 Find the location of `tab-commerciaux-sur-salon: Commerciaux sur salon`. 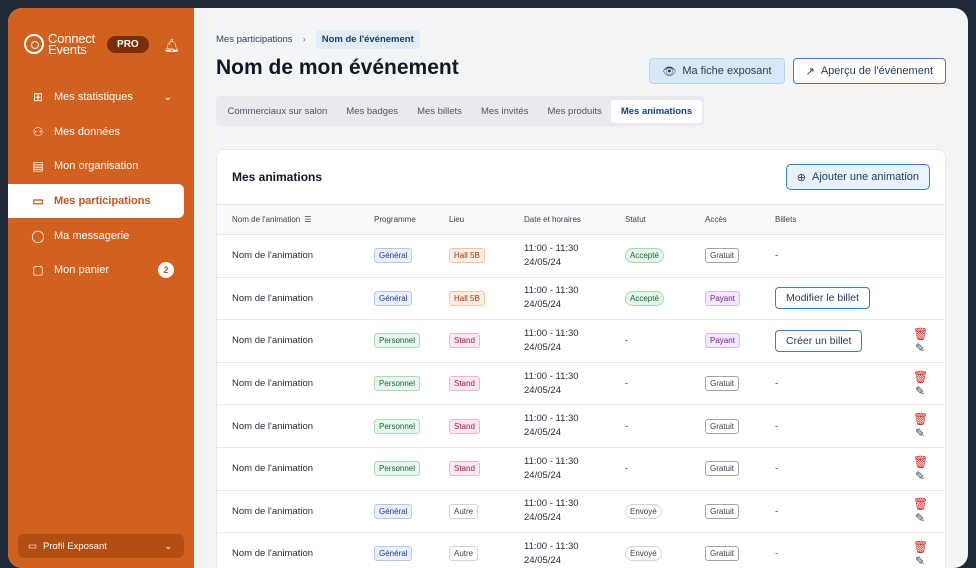

tab-commerciaux-sur-salon: Commerciaux sur salon is located at coordinates (277, 111).